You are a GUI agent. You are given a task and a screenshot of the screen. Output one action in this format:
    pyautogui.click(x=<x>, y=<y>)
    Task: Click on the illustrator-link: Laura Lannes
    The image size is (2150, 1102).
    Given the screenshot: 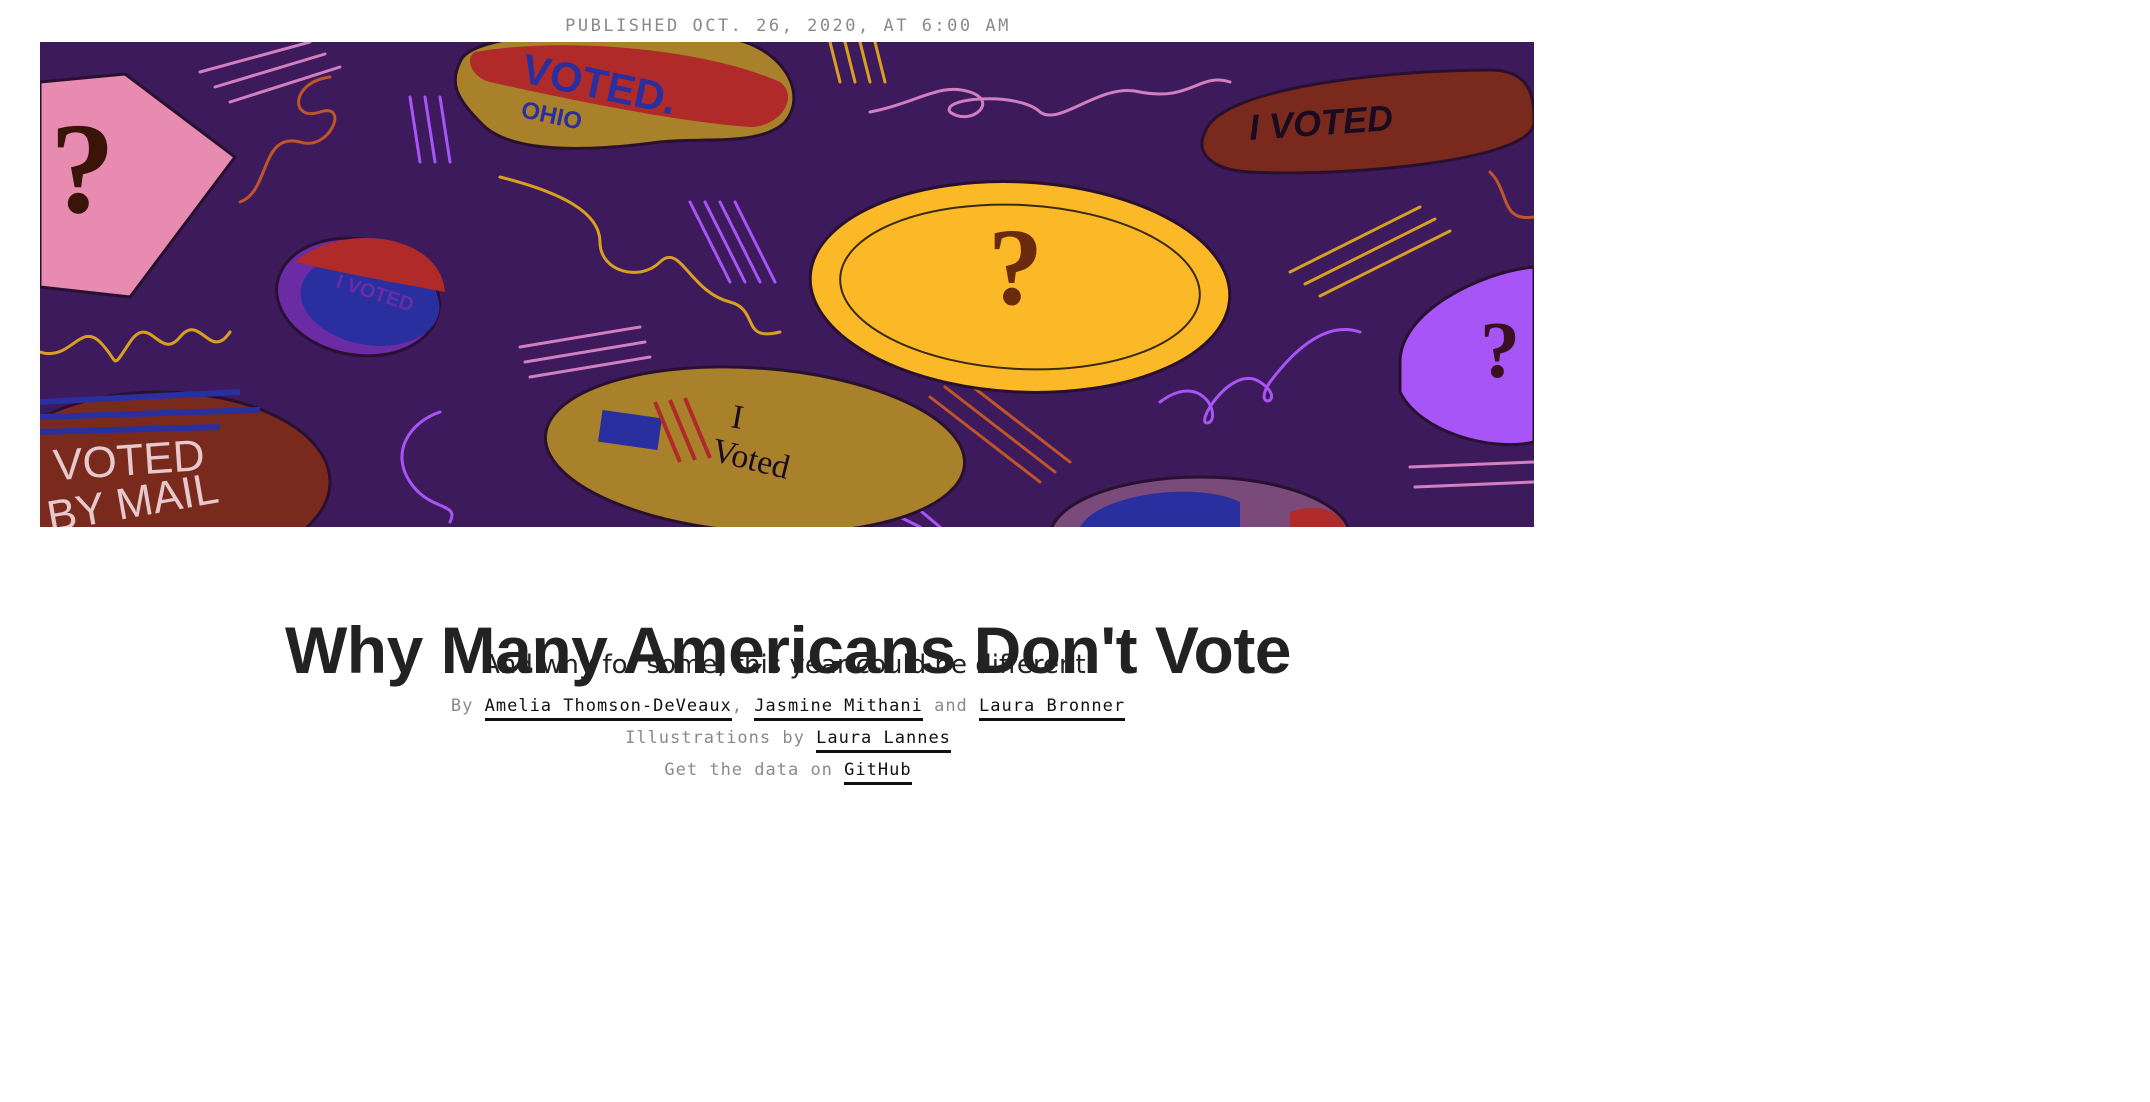 What is the action you would take?
    pyautogui.click(x=883, y=740)
    